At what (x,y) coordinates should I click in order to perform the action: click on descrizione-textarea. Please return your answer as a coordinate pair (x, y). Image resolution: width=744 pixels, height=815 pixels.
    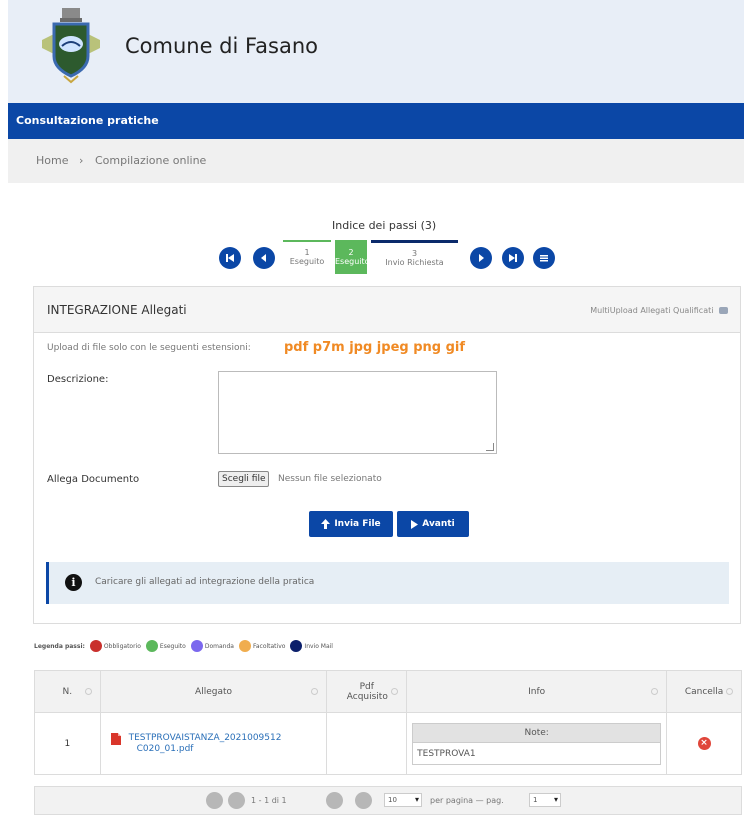
    Looking at the image, I should click on (357, 412).